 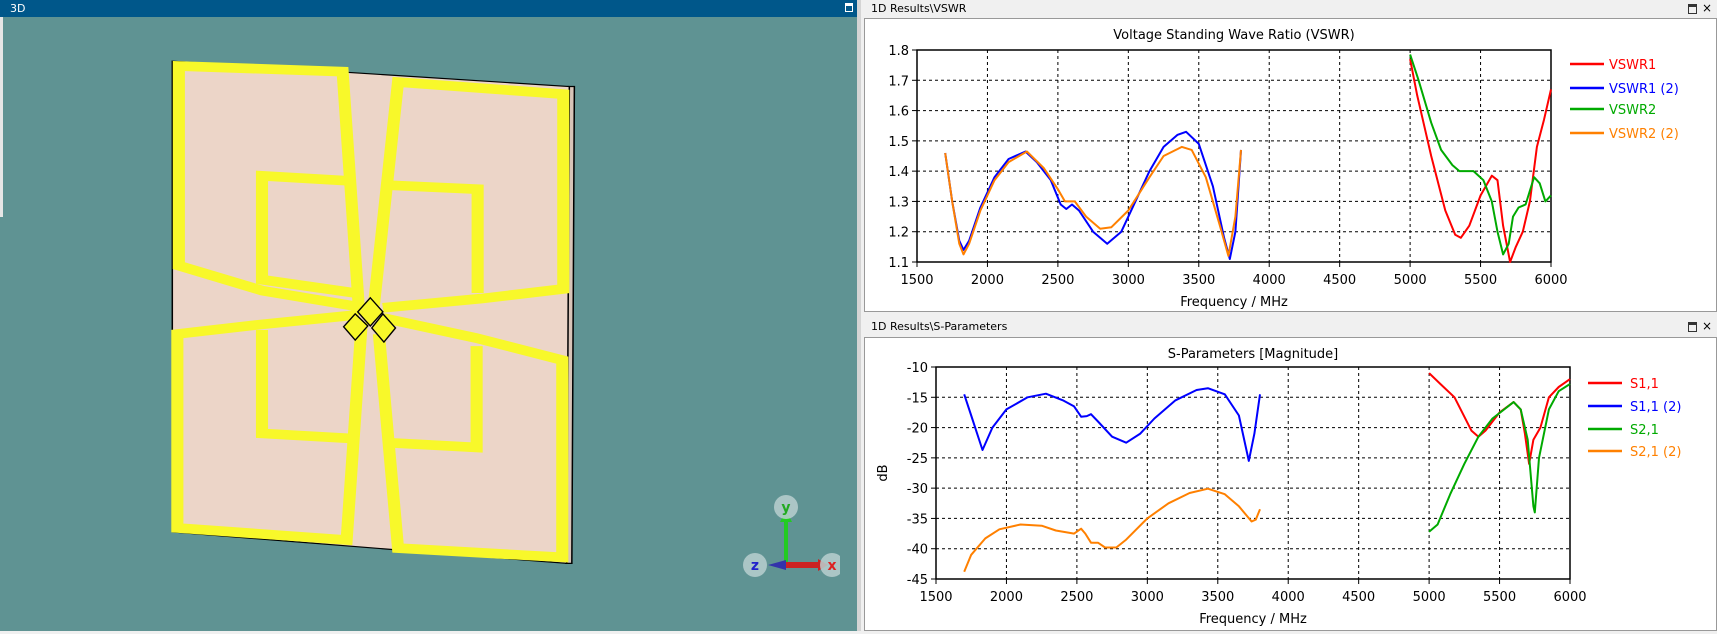 I want to click on series-line-s2-1-2-, so click(x=1112, y=530).